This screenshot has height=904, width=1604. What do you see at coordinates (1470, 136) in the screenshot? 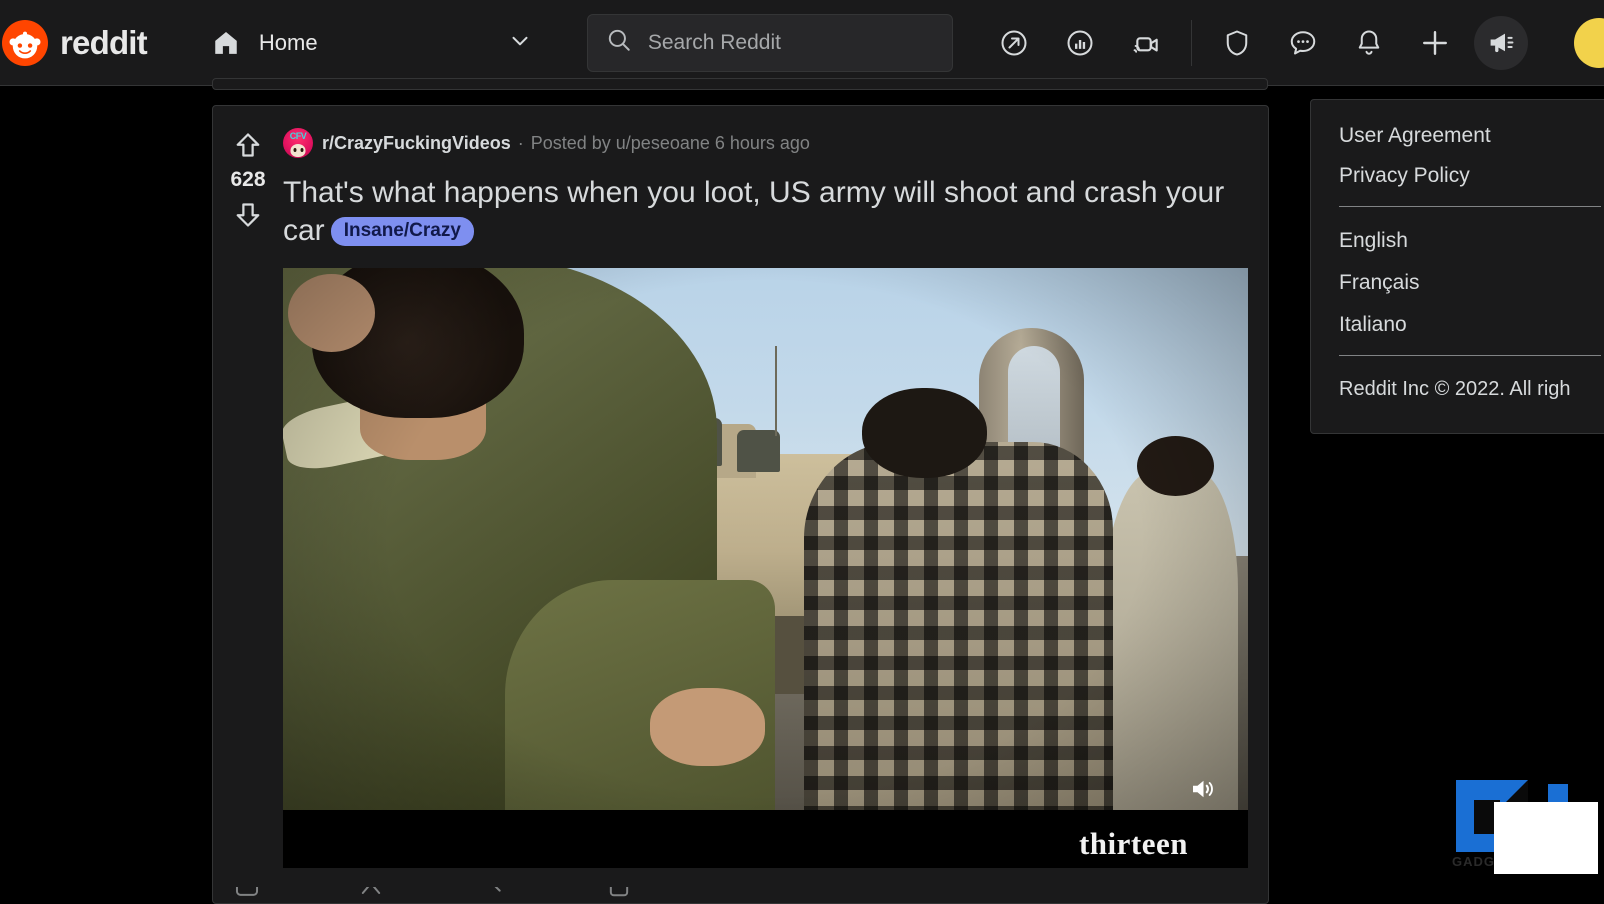
I see `sidebar-link-user-agreement: User Agreement` at bounding box center [1470, 136].